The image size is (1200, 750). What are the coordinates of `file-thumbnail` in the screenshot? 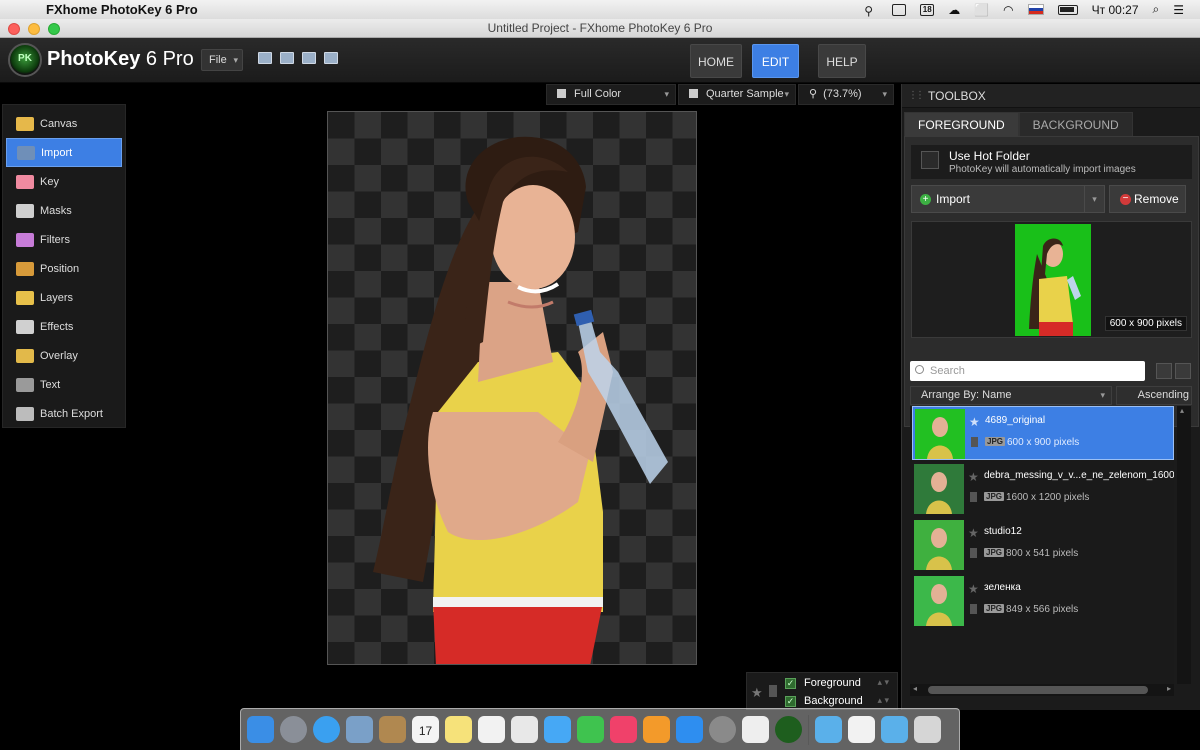 It's located at (939, 545).